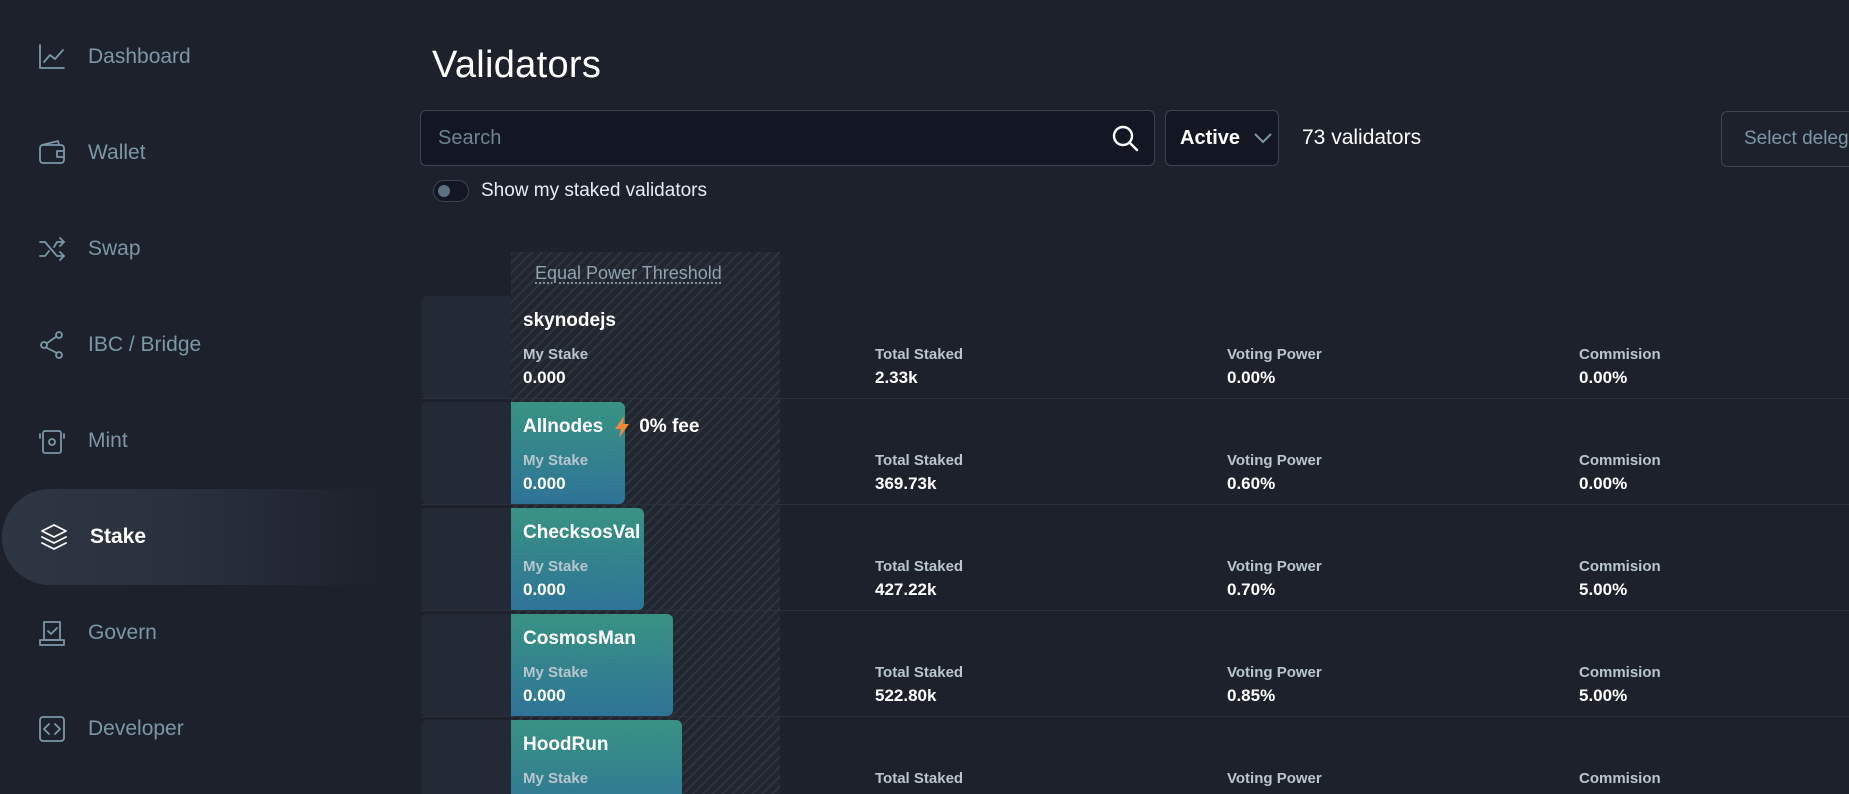  Describe the element at coordinates (594, 191) in the screenshot. I see `show-staked-label: Show my staked validators` at that location.